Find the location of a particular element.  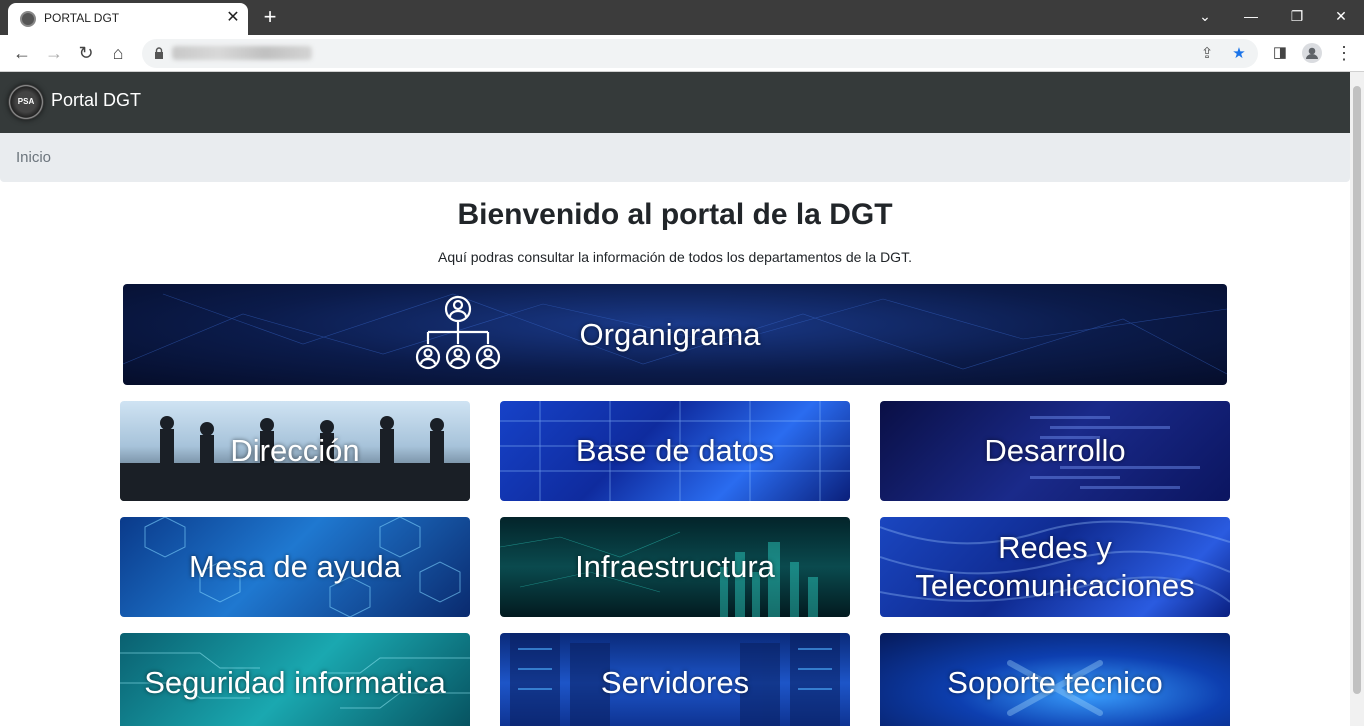

tile-desarrollo: Desarrollo is located at coordinates (1055, 451).